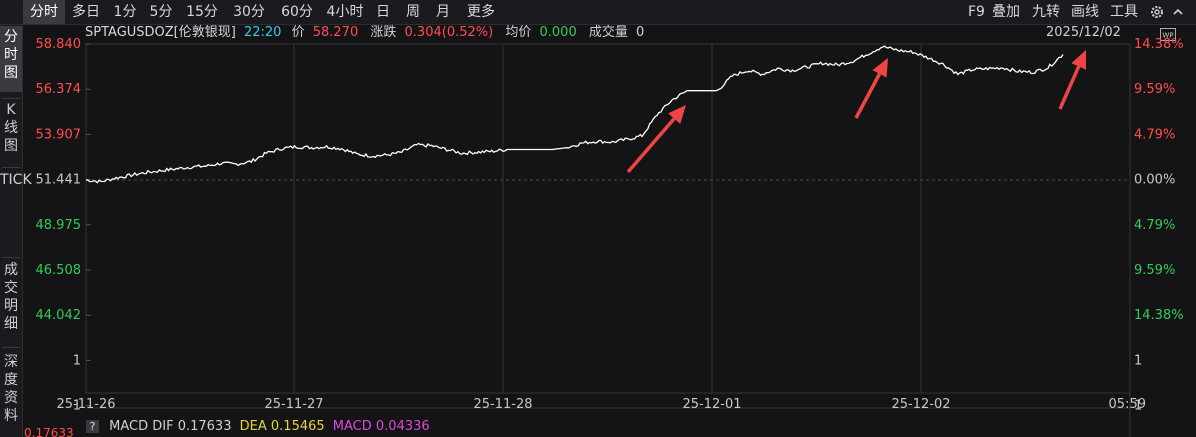 The height and width of the screenshot is (437, 1196). I want to click on macd-axis-value: 0.17633, so click(49, 432).